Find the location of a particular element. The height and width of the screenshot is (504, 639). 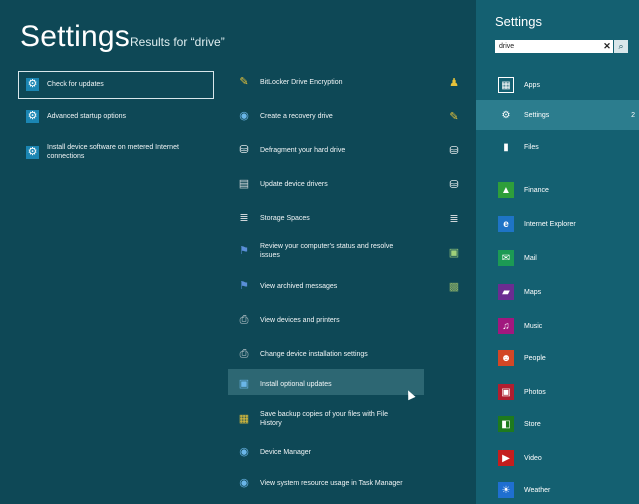

app-video: ▶ Video is located at coordinates (557, 458).